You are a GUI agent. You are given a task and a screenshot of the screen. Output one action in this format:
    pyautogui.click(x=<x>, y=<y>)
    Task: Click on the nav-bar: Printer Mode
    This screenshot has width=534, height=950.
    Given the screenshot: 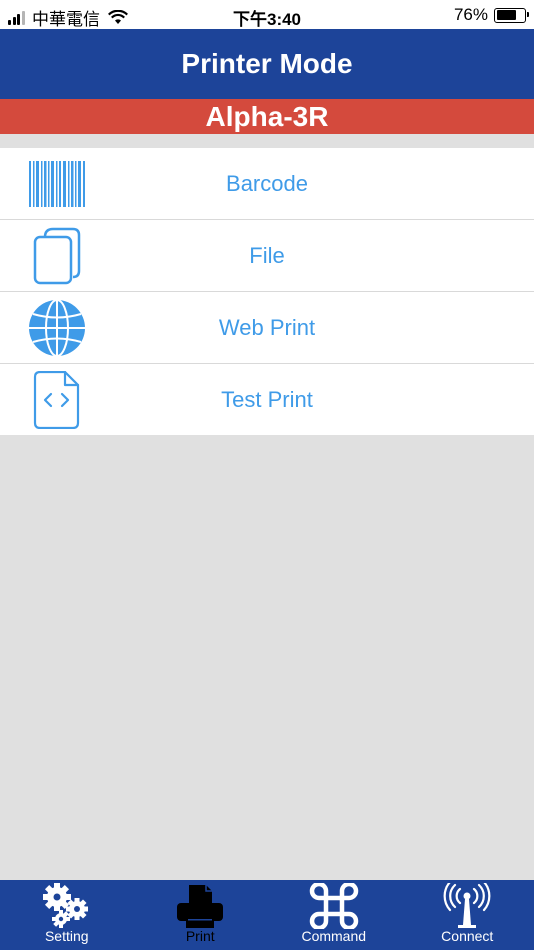 What is the action you would take?
    pyautogui.click(x=267, y=64)
    